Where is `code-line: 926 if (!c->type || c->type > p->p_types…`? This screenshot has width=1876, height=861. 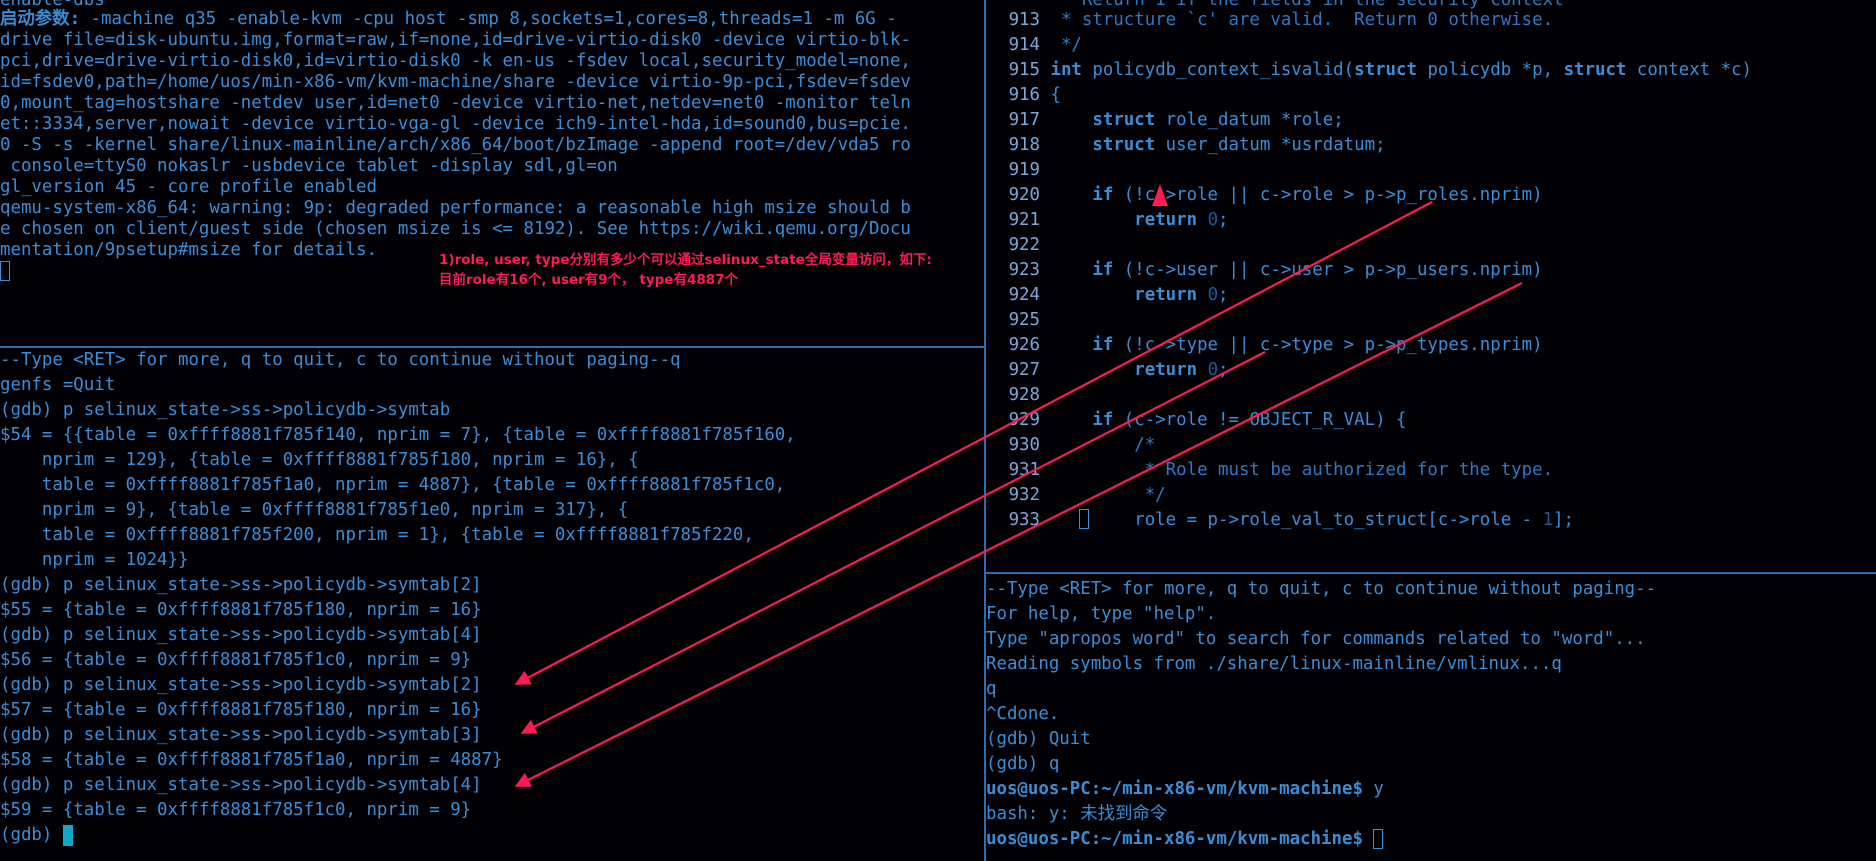 code-line: 926 if (!c->type || c->type > p->p_types… is located at coordinates (1431, 345).